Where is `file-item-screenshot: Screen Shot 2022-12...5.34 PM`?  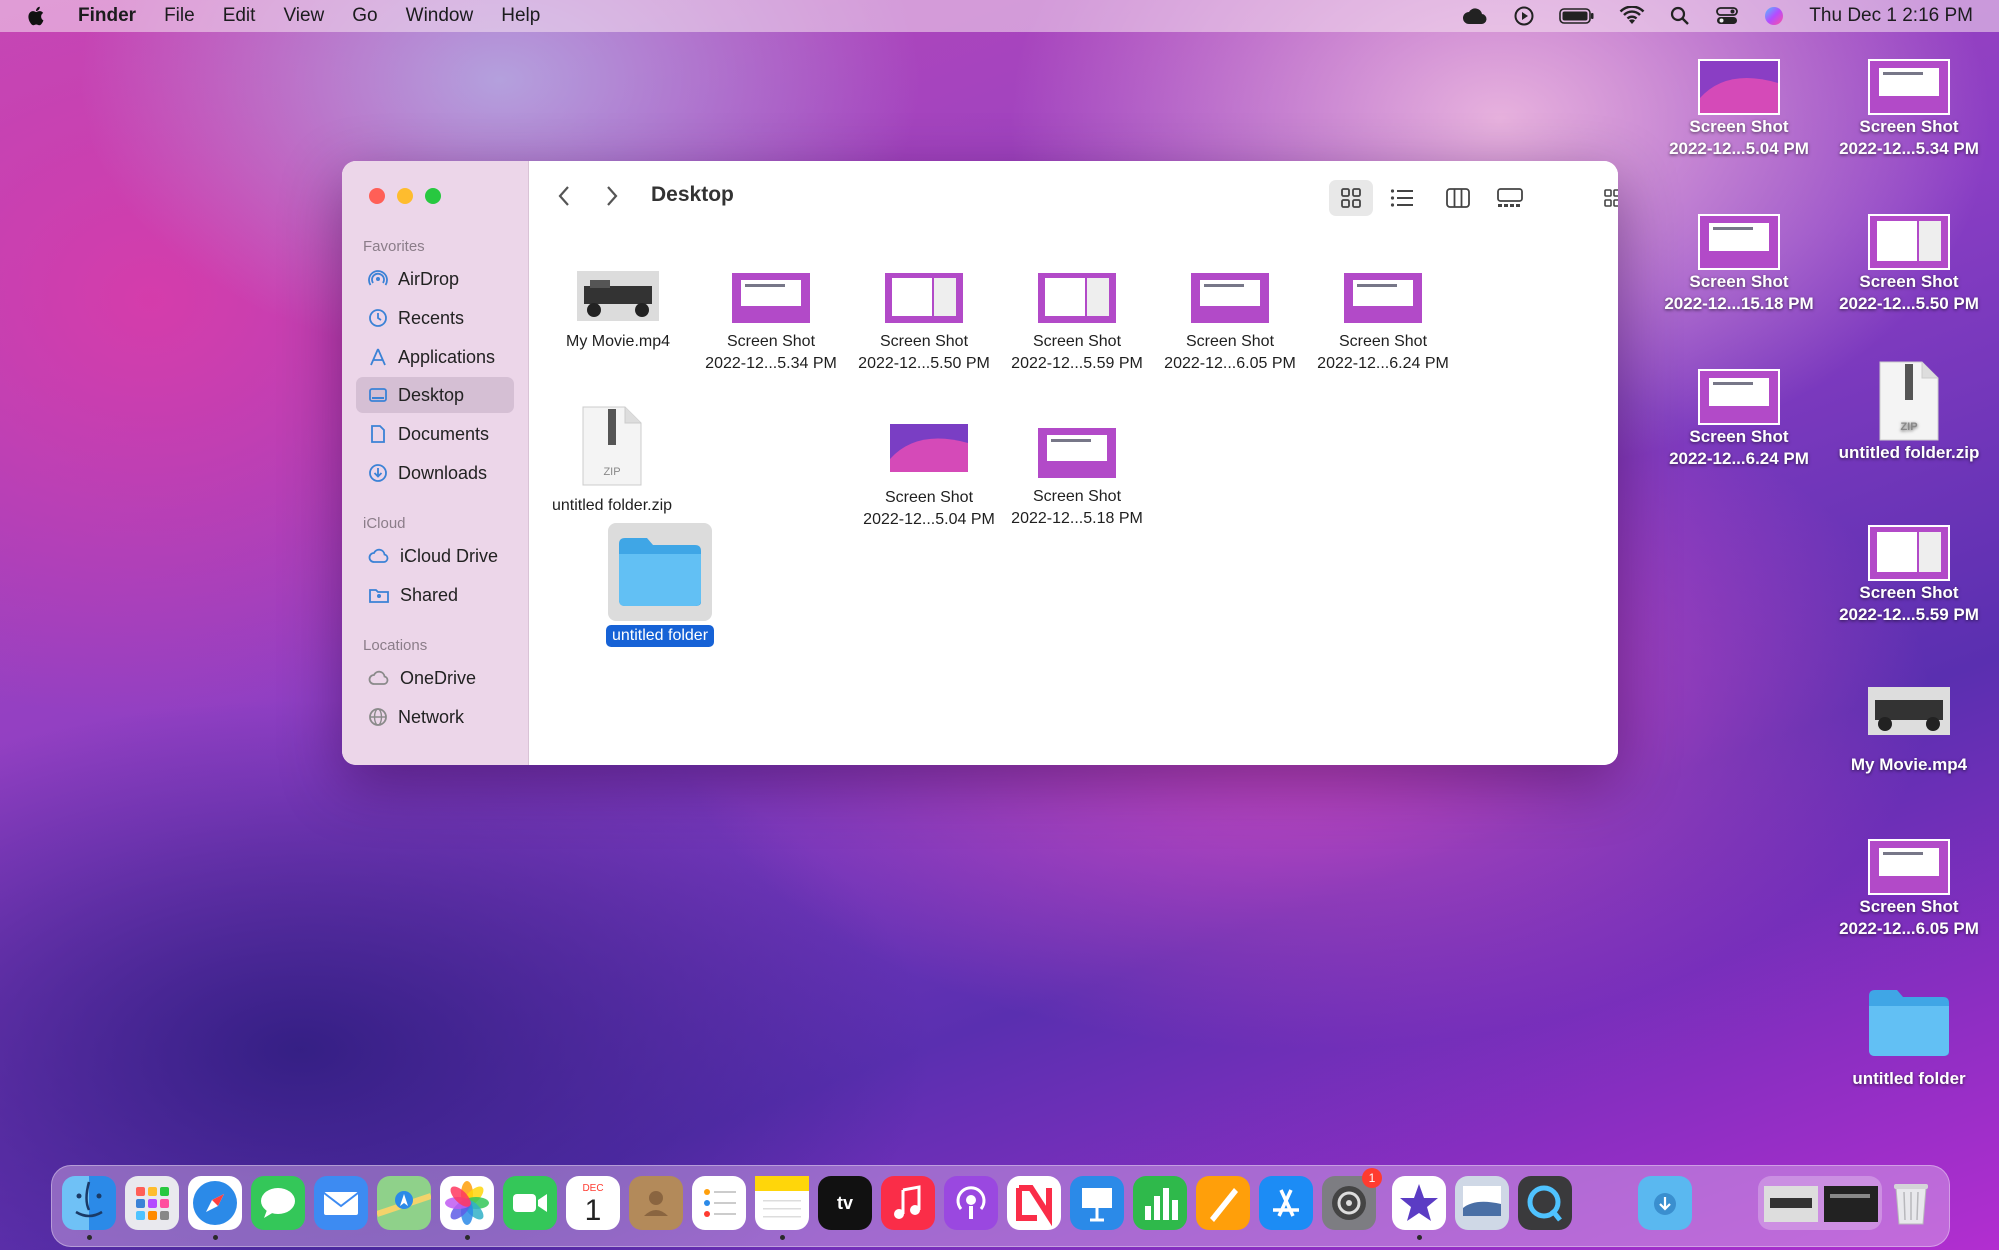 file-item-screenshot: Screen Shot 2022-12...5.34 PM is located at coordinates (771, 322).